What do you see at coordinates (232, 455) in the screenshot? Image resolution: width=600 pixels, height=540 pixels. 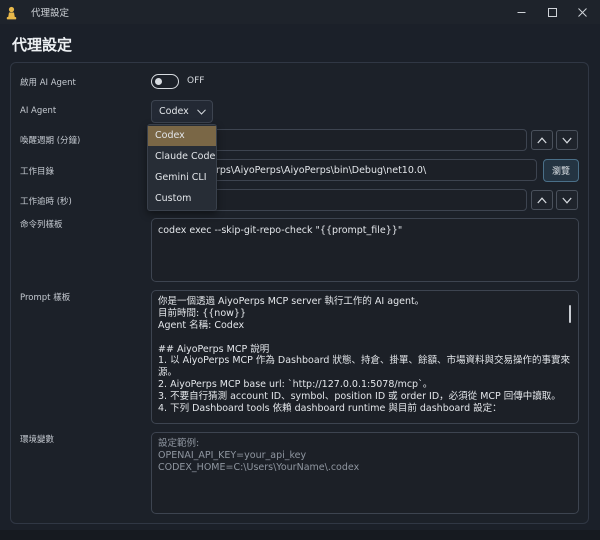 I see `placeholder-line: OPENAI_API_KEY=your_api_key` at bounding box center [232, 455].